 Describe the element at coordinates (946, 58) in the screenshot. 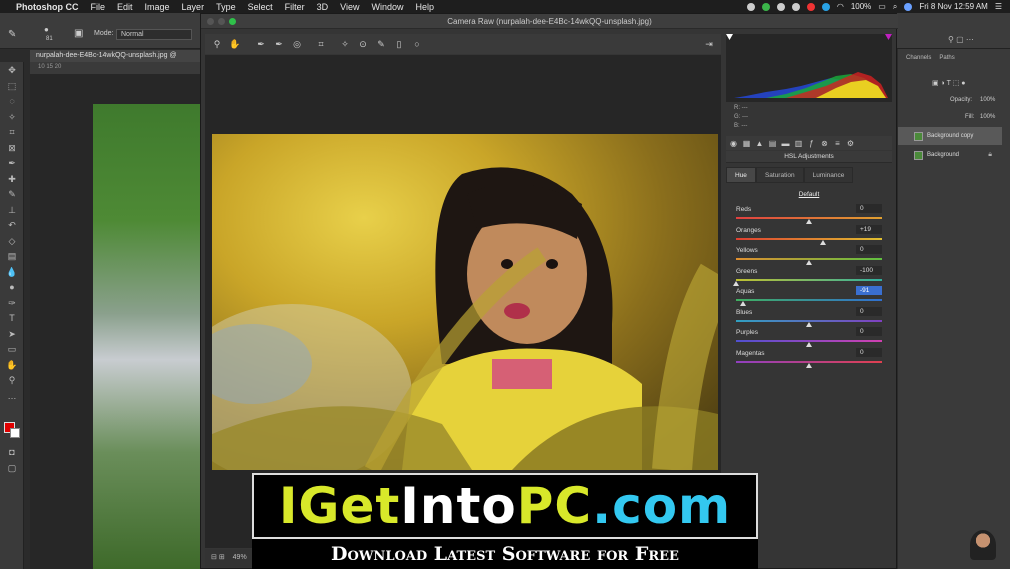

I see `tab-paths: Paths` at that location.